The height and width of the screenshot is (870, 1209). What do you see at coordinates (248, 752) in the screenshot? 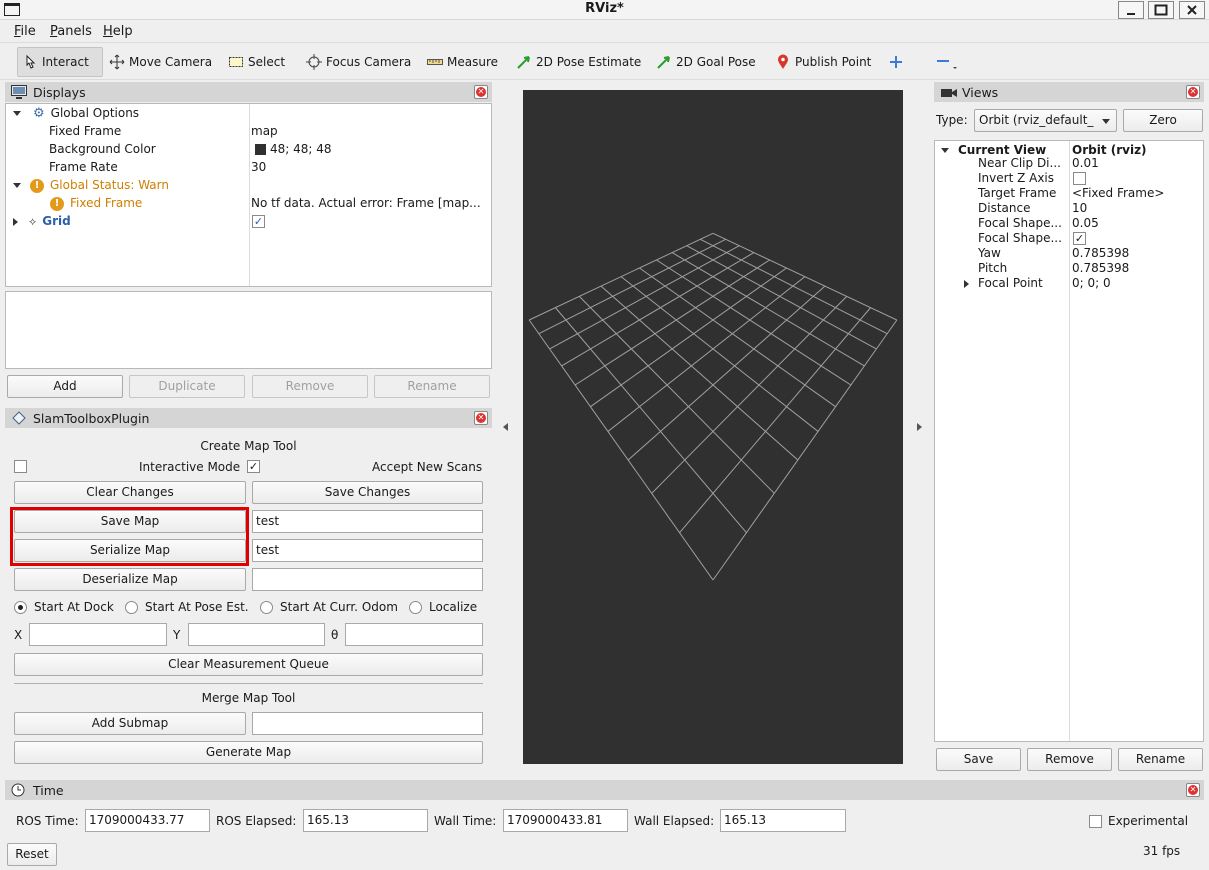
I see `generate-map-button: Generate Map` at bounding box center [248, 752].